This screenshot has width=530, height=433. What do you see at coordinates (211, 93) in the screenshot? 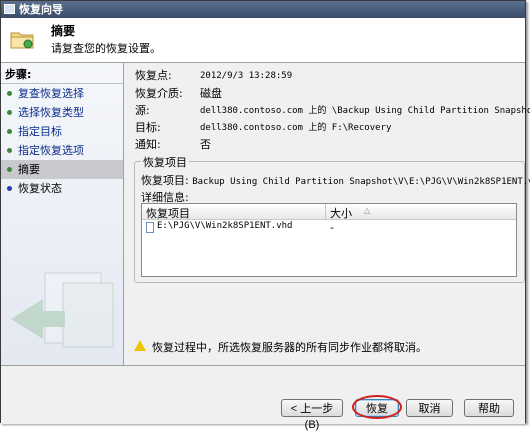
I see `media-value: 磁盘` at bounding box center [211, 93].